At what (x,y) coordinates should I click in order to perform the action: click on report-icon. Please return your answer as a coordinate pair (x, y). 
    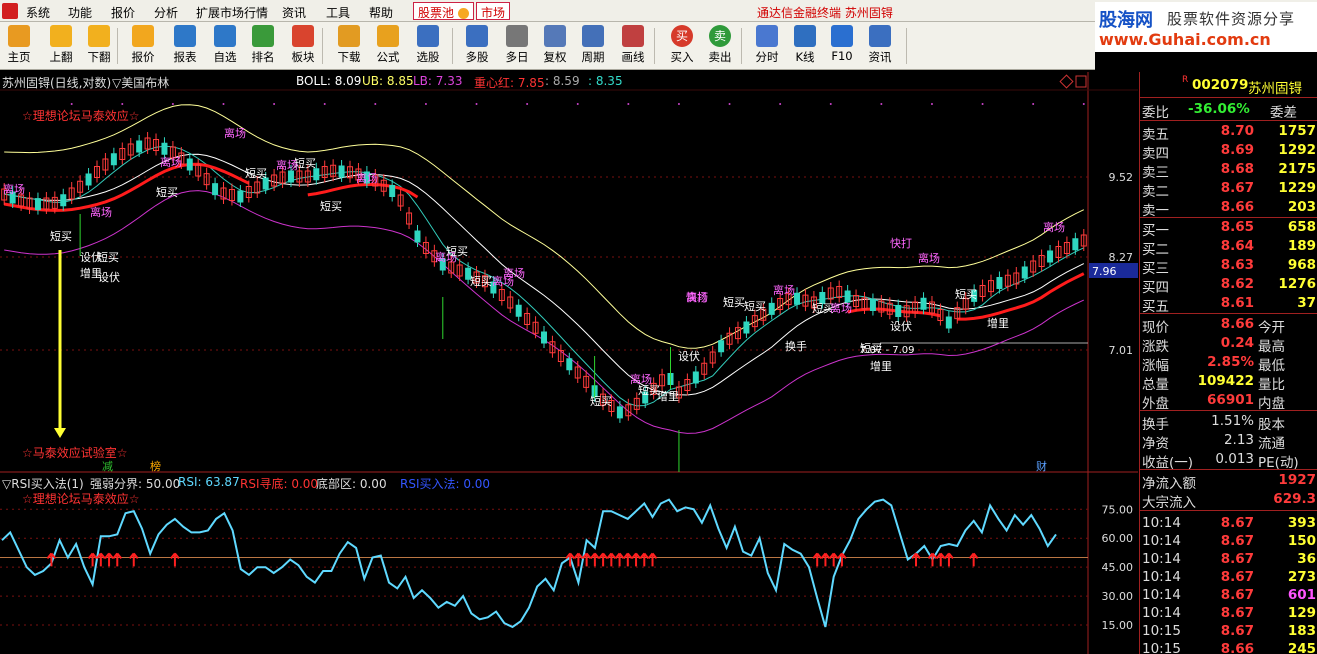
    Looking at the image, I should click on (185, 36).